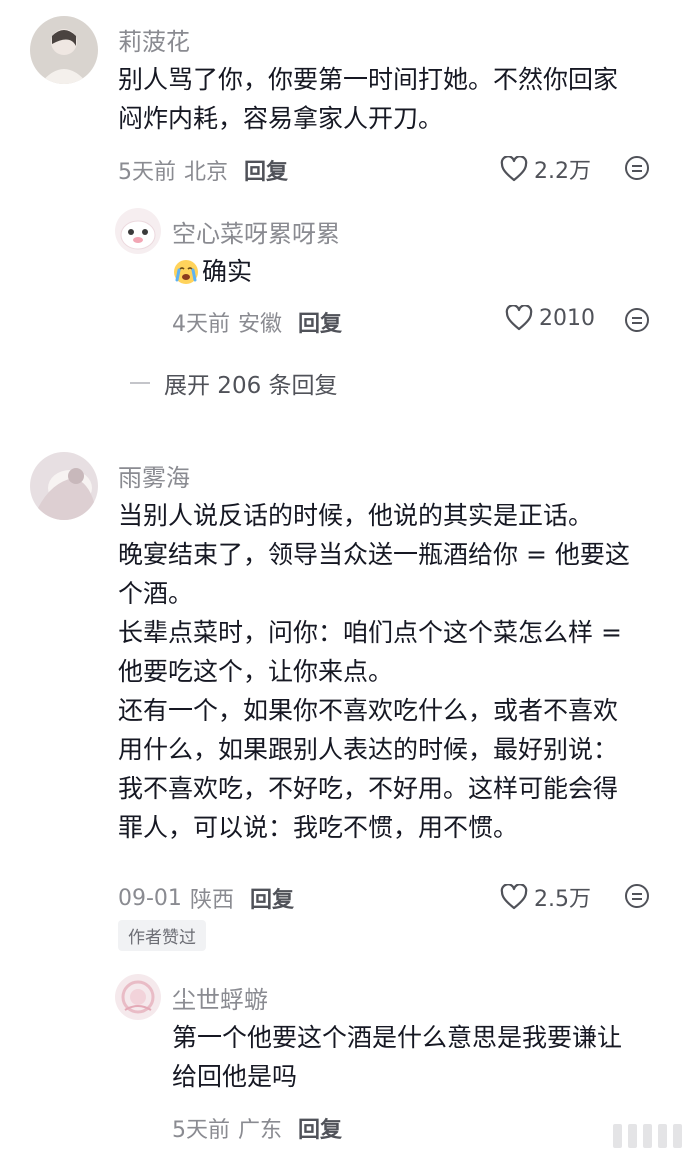 Image resolution: width=690 pixels, height=1154 pixels. I want to click on comment-text-line: 长辈点菜时，问你：咱们点个这个菜怎么样 =, so click(370, 632).